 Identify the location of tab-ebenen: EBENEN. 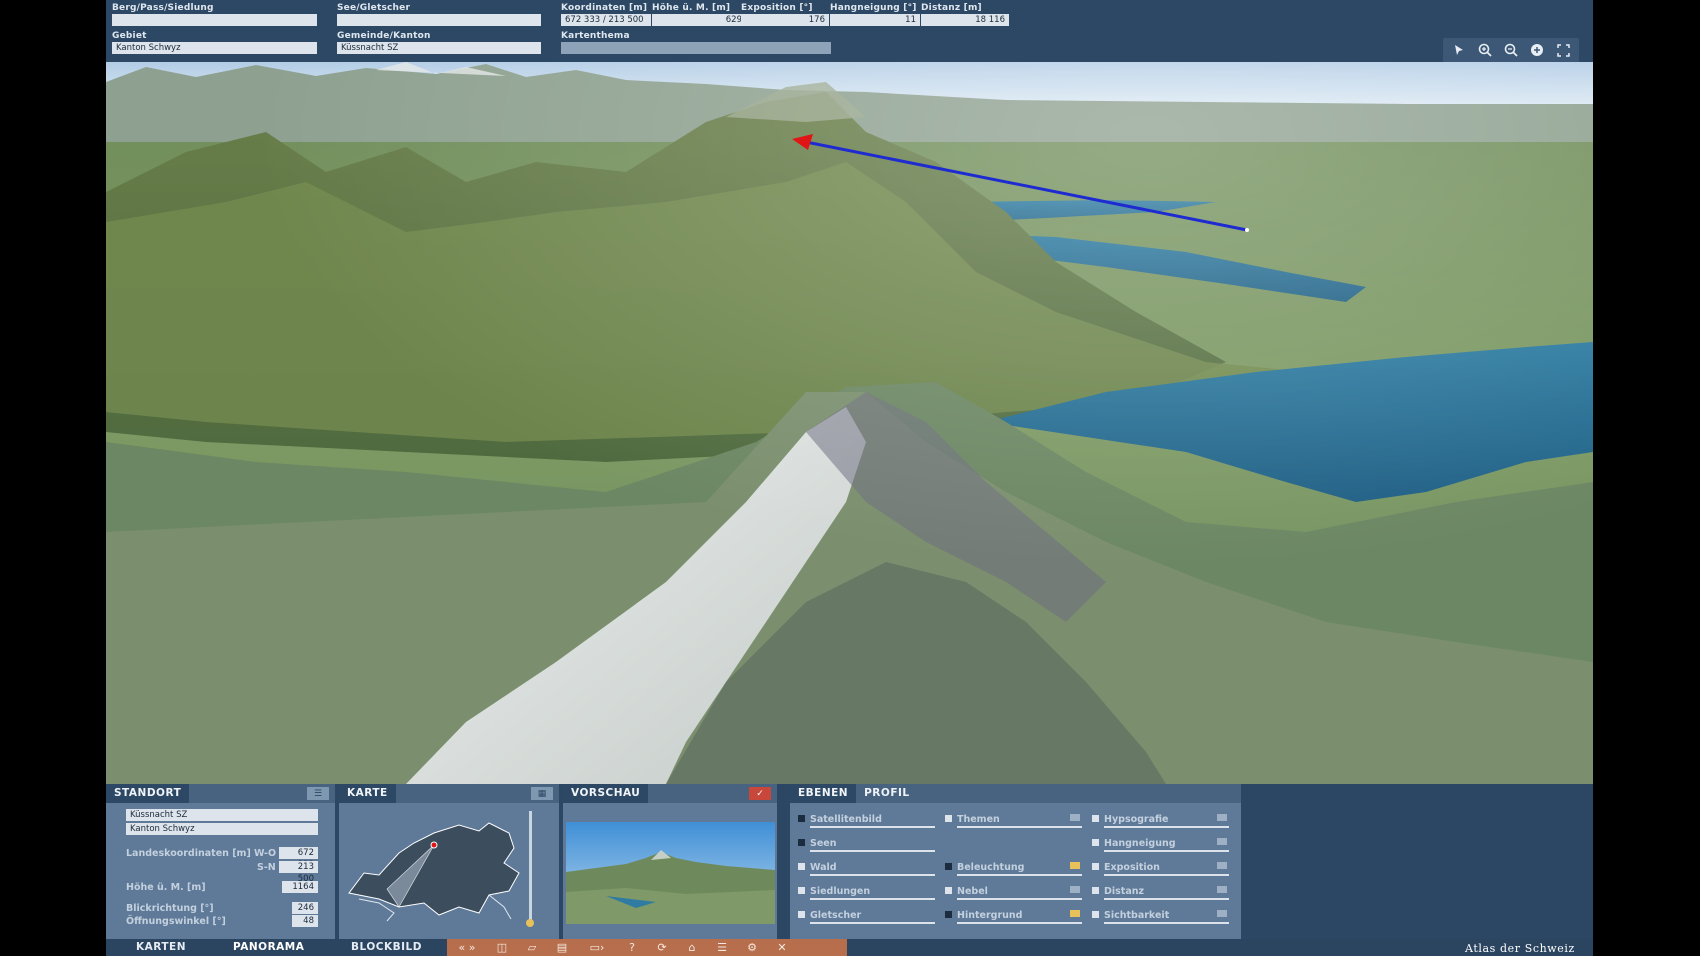
(823, 793).